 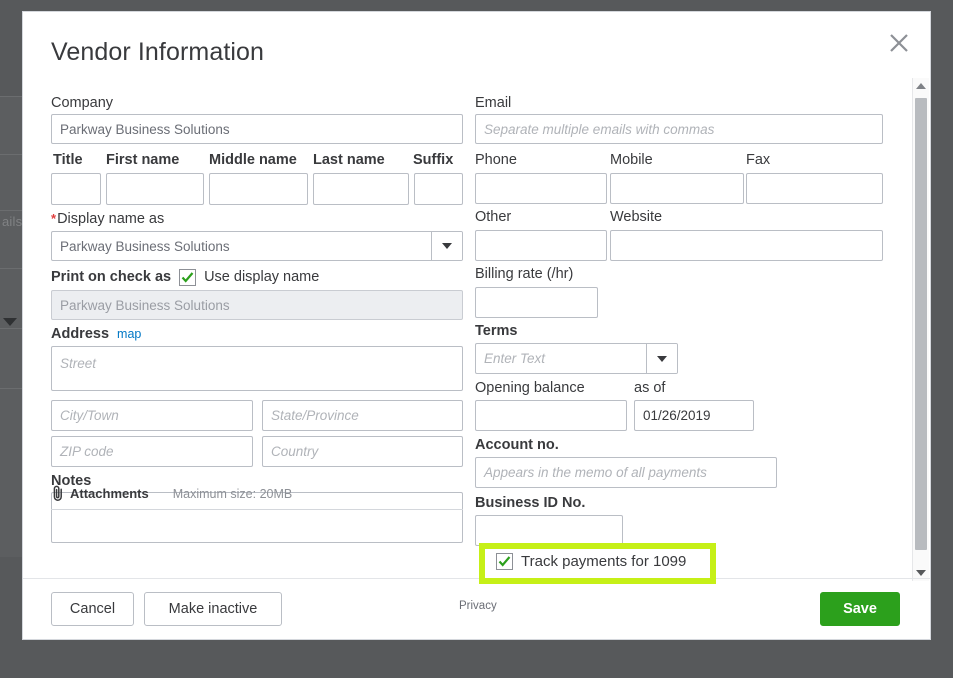 What do you see at coordinates (536, 302) in the screenshot?
I see `billing-rate-input` at bounding box center [536, 302].